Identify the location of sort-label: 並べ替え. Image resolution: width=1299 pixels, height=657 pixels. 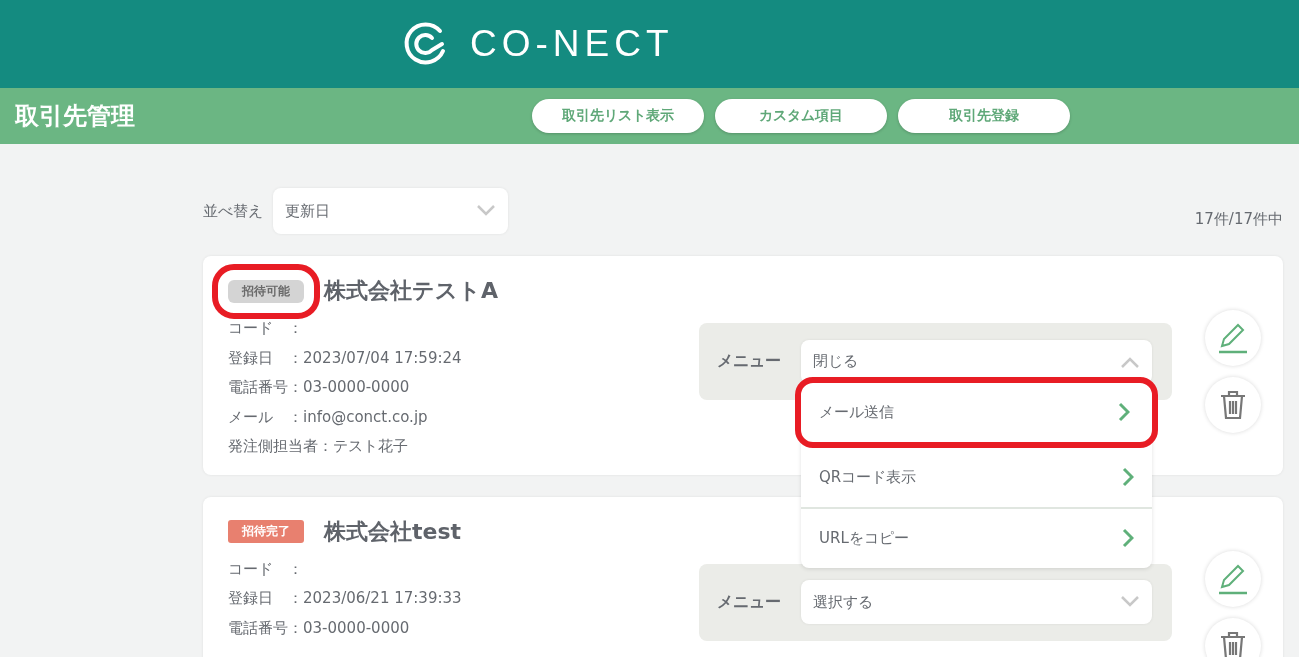
(233, 211).